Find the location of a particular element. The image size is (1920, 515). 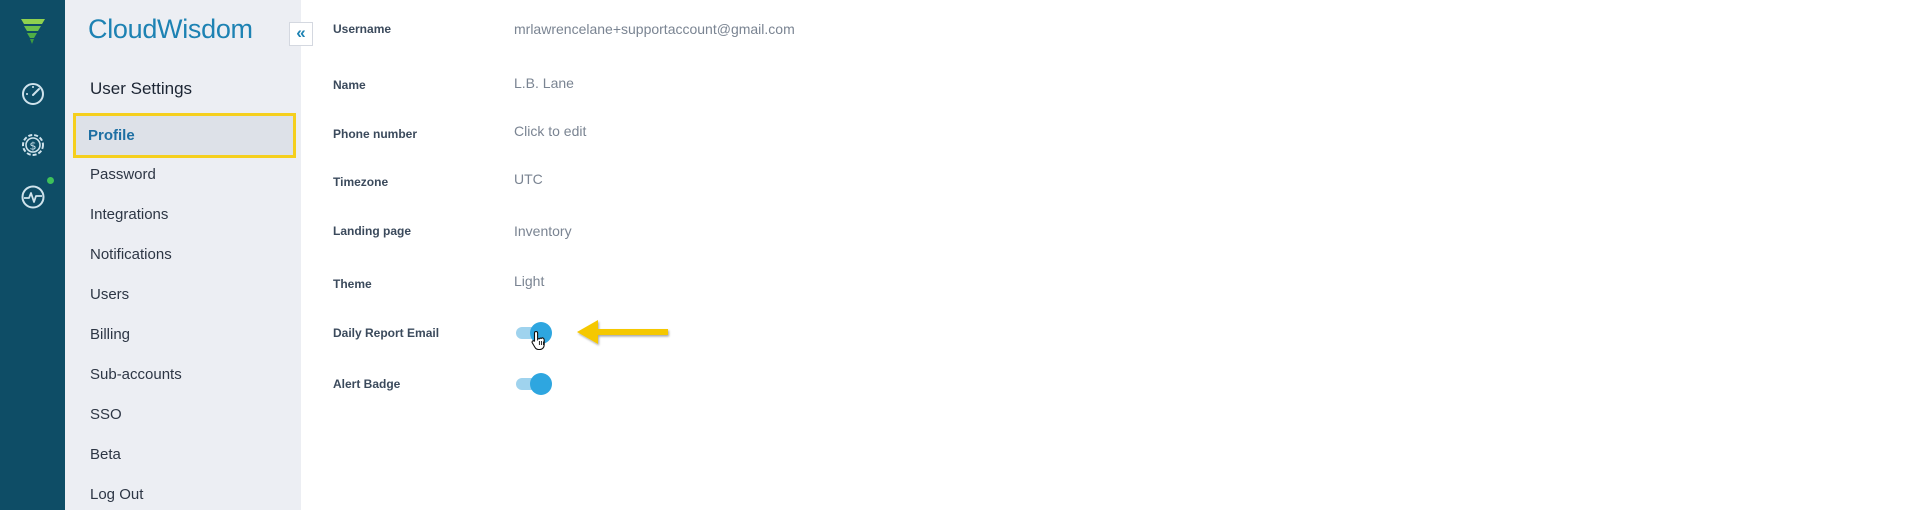

sidebar-item-log-out: Log Out is located at coordinates (183, 495).